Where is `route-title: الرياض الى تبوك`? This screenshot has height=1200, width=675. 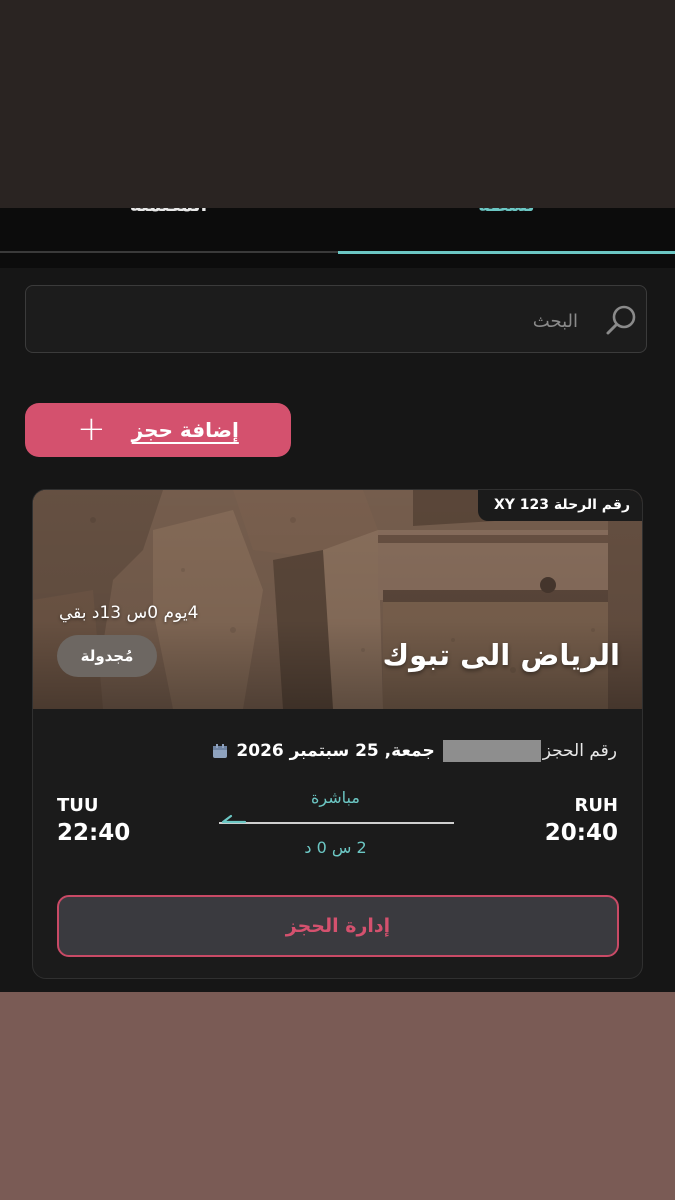 route-title: الرياض الى تبوك is located at coordinates (501, 655).